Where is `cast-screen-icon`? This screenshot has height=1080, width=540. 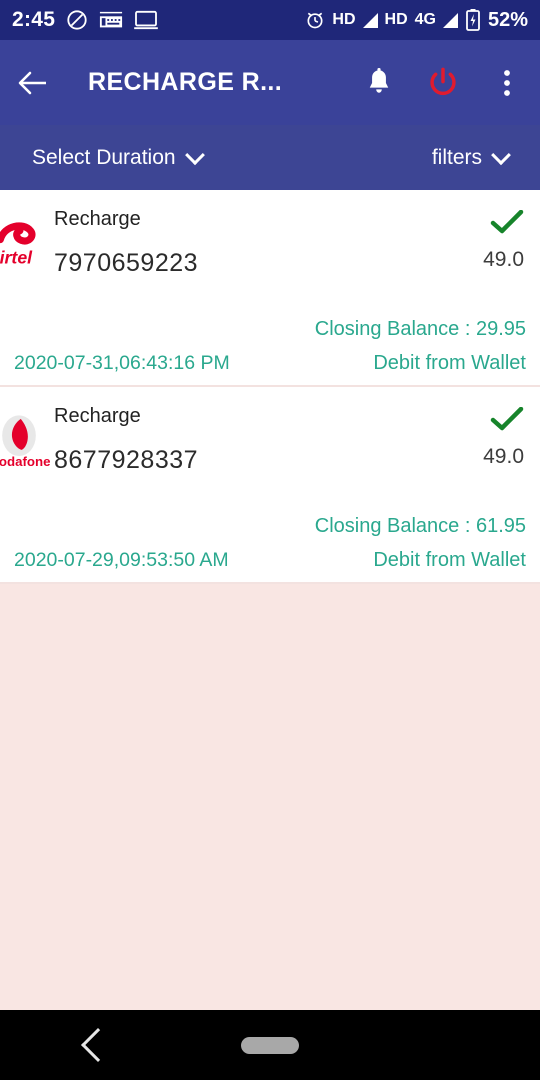 cast-screen-icon is located at coordinates (146, 20).